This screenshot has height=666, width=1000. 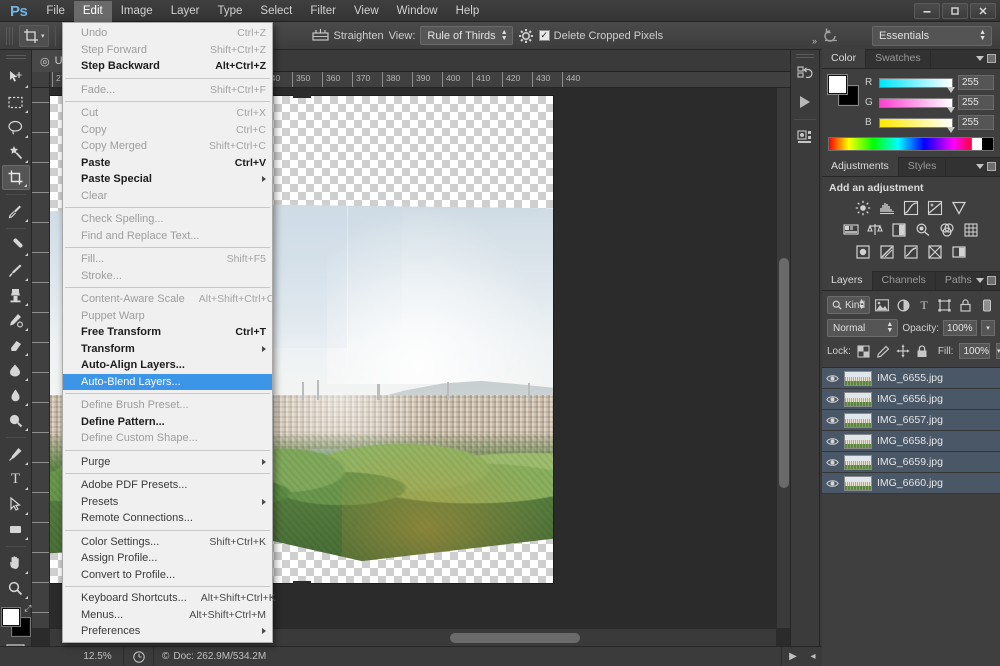 What do you see at coordinates (167, 462) in the screenshot?
I see `menu-item-purge: Purge` at bounding box center [167, 462].